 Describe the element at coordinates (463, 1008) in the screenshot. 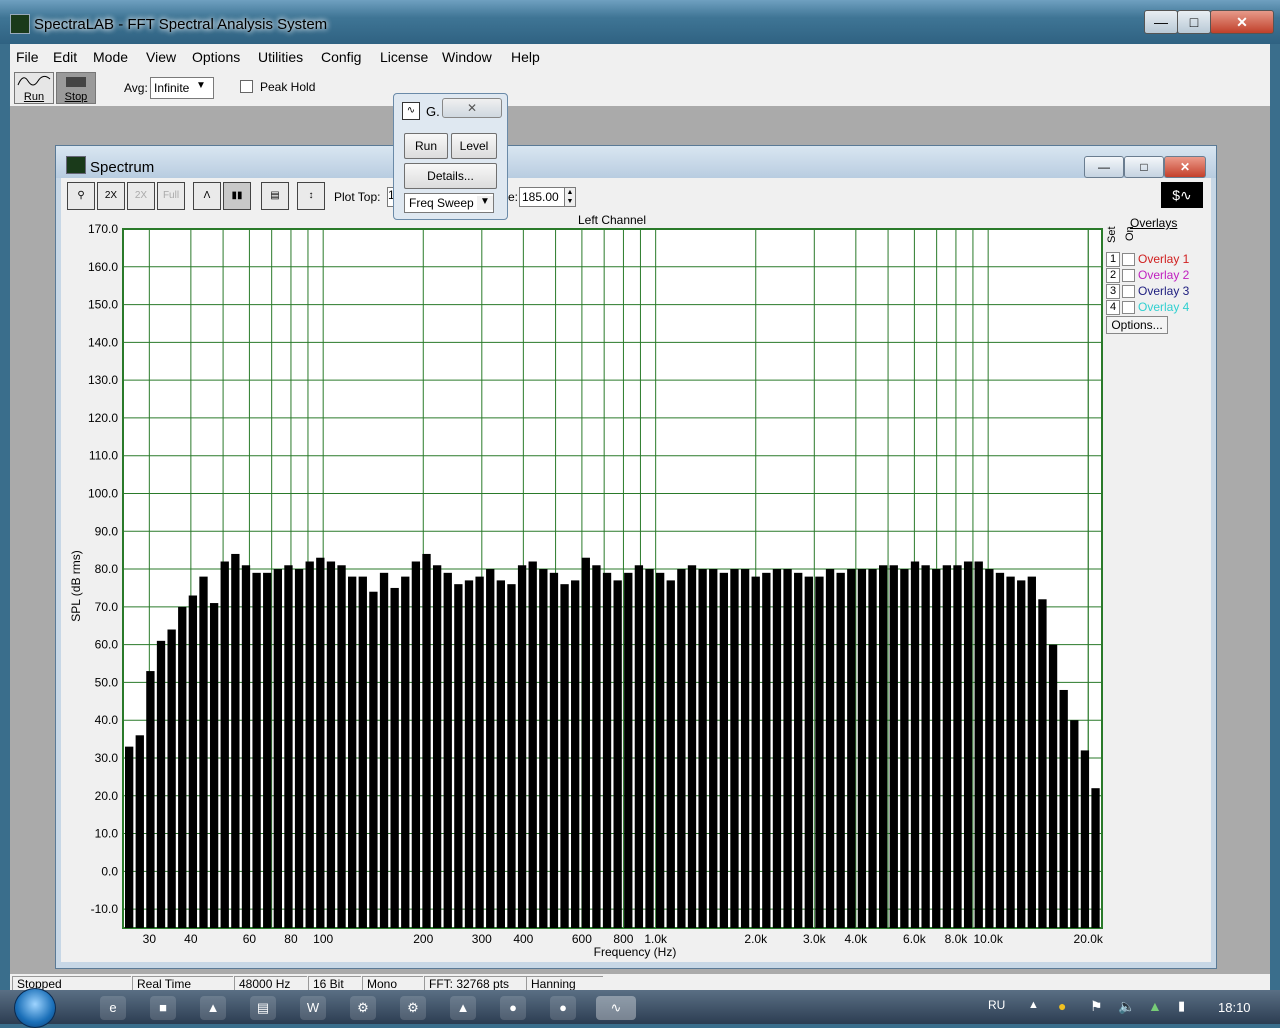

I see `app-red-icon: ▲` at that location.